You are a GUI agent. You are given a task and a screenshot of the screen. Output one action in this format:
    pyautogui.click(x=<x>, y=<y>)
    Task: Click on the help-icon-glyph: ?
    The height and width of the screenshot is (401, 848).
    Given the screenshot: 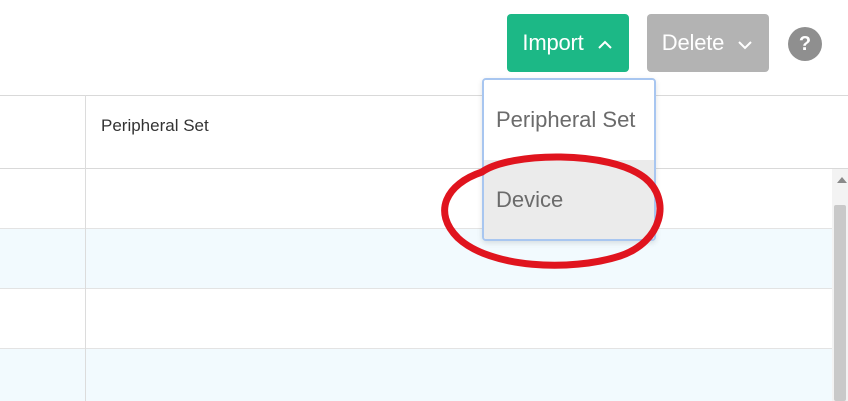 What is the action you would take?
    pyautogui.click(x=805, y=43)
    